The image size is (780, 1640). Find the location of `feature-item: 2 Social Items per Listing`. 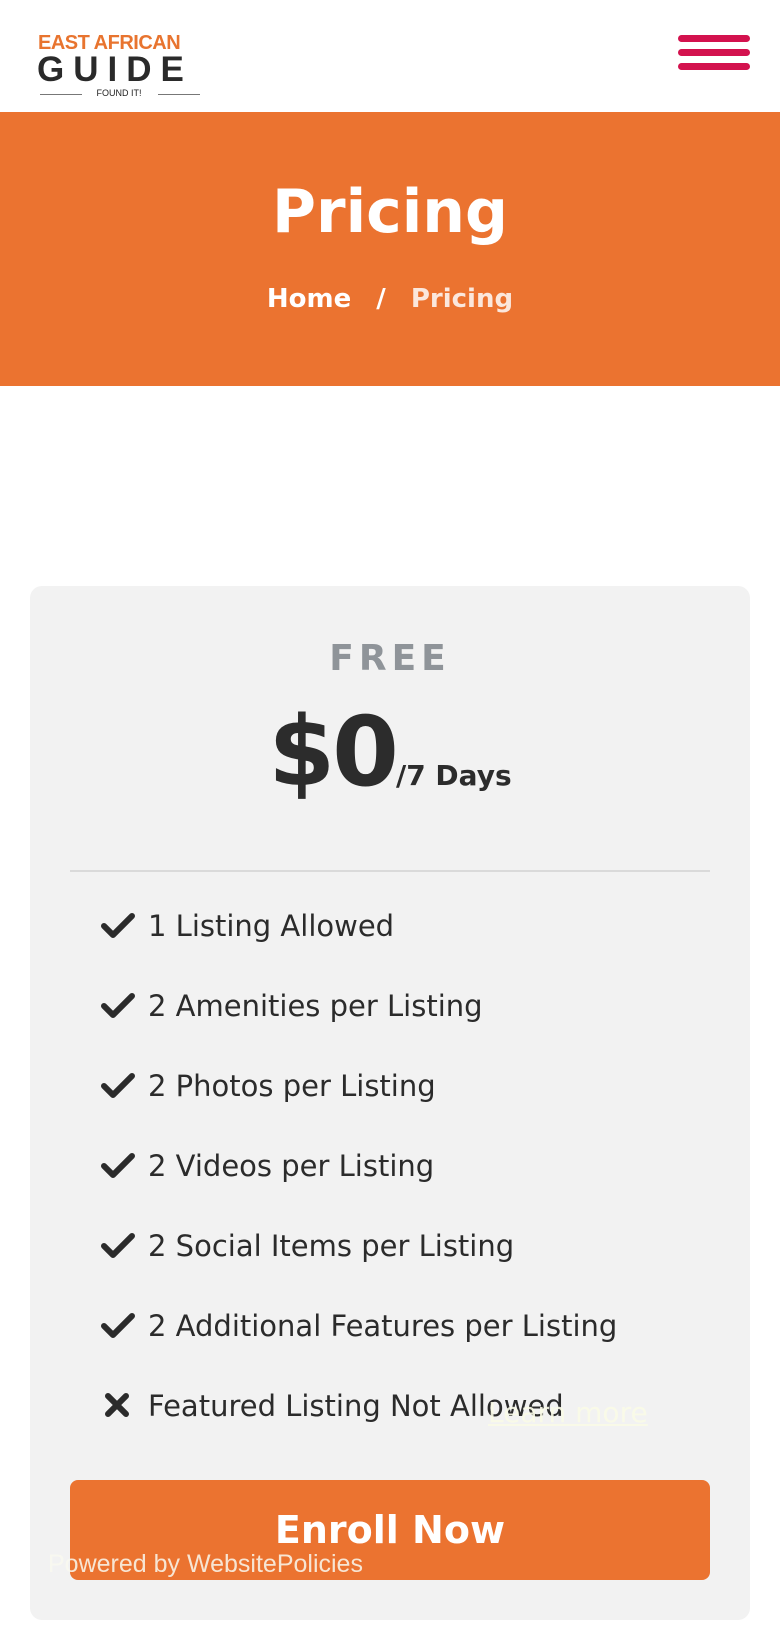

feature-item: 2 Social Items per Listing is located at coordinates (358, 1268).